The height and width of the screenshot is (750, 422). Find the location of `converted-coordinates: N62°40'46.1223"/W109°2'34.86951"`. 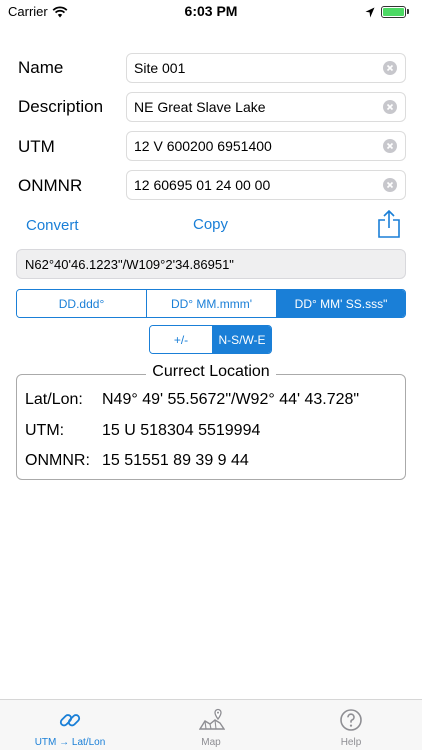

converted-coordinates: N62°40'46.1223"/W109°2'34.86951" is located at coordinates (211, 264).